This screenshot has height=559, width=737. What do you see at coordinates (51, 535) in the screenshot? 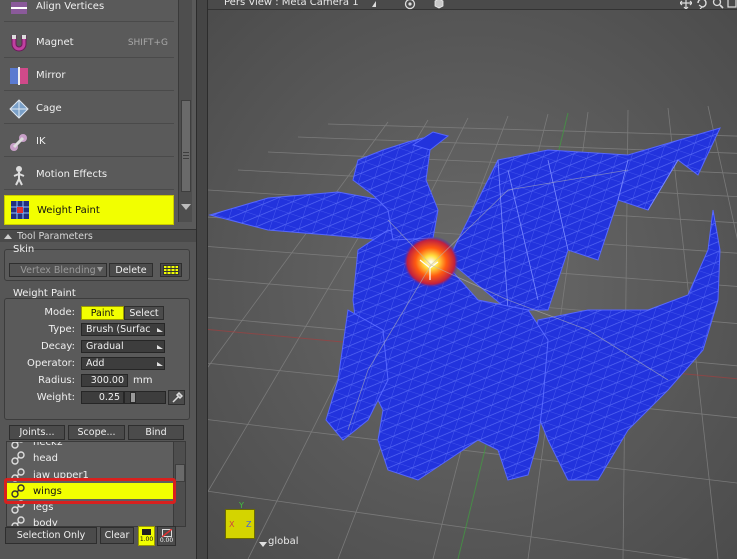
I see `selection-only-button: Selection Only` at bounding box center [51, 535].